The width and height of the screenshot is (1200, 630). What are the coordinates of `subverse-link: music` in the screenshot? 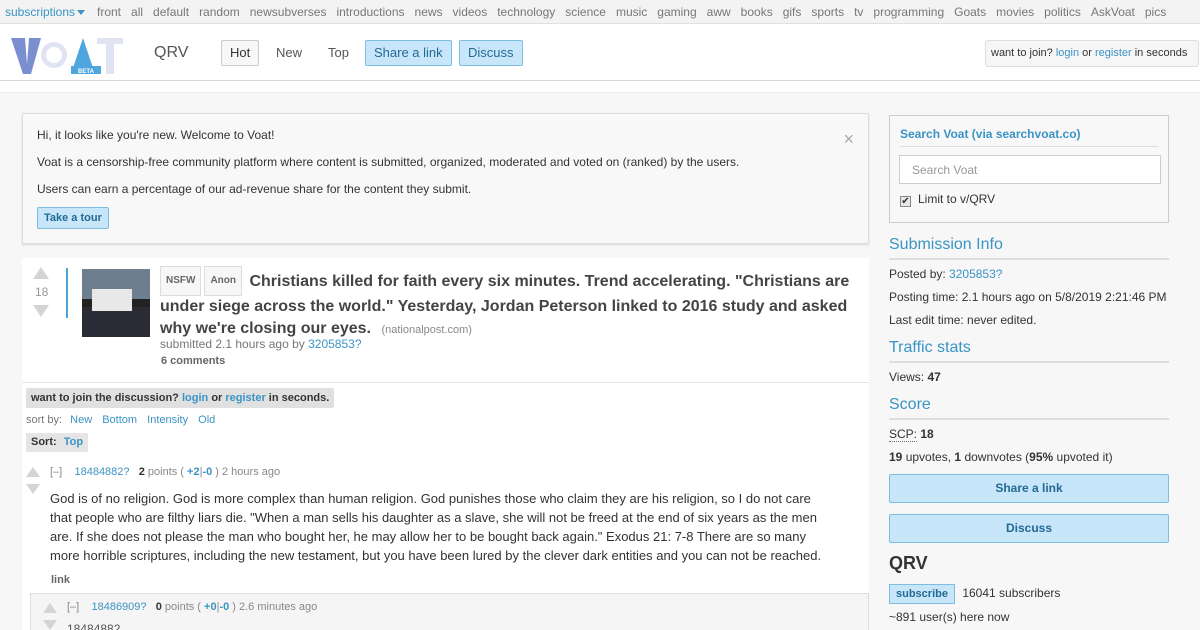 It's located at (631, 12).